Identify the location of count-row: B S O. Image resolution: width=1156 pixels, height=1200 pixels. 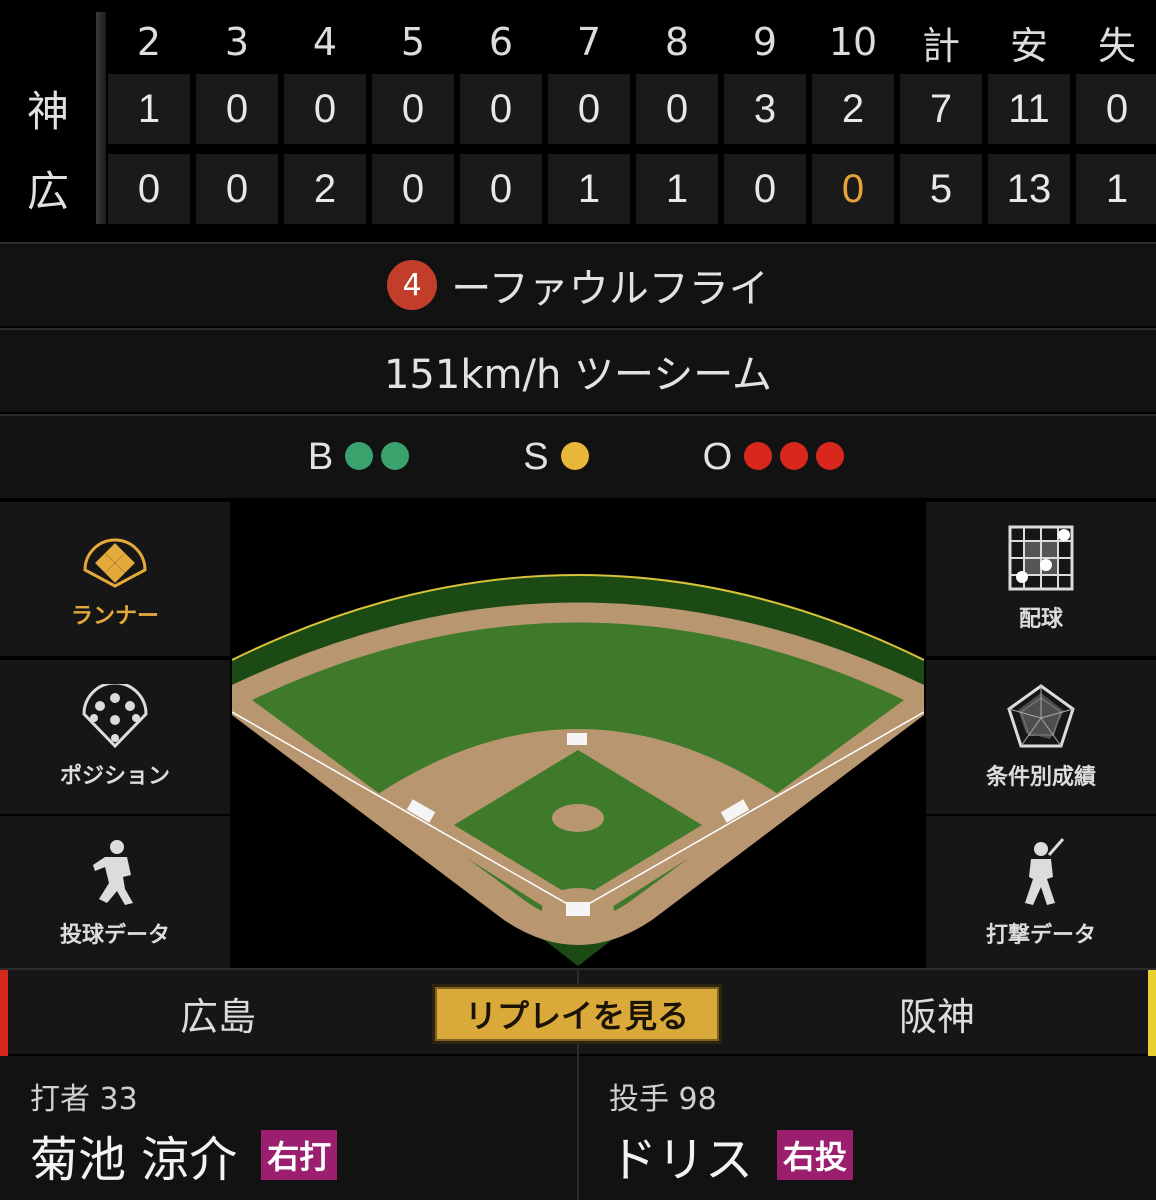
(578, 456).